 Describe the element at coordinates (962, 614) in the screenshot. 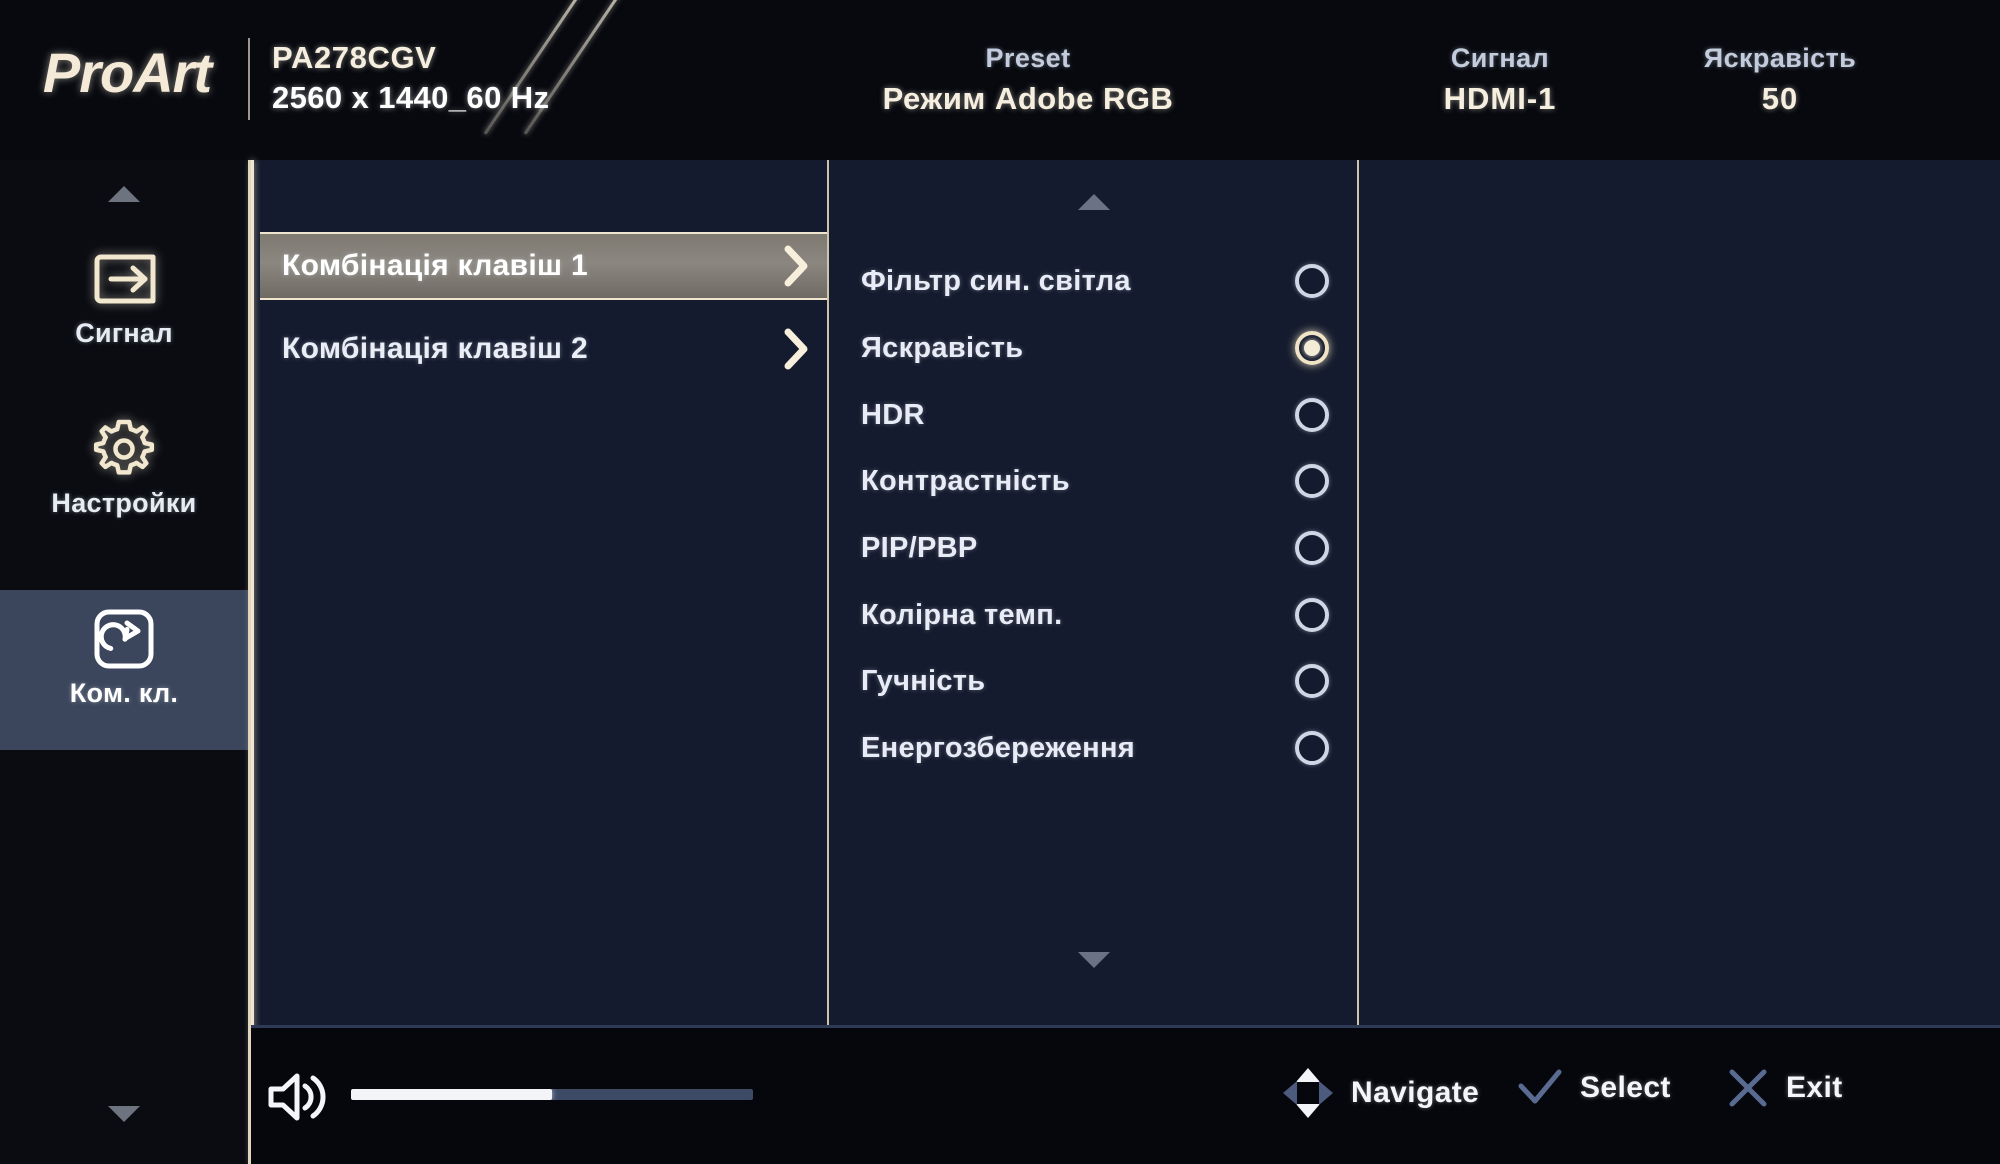

I see `option-label: Колірна темп.` at that location.